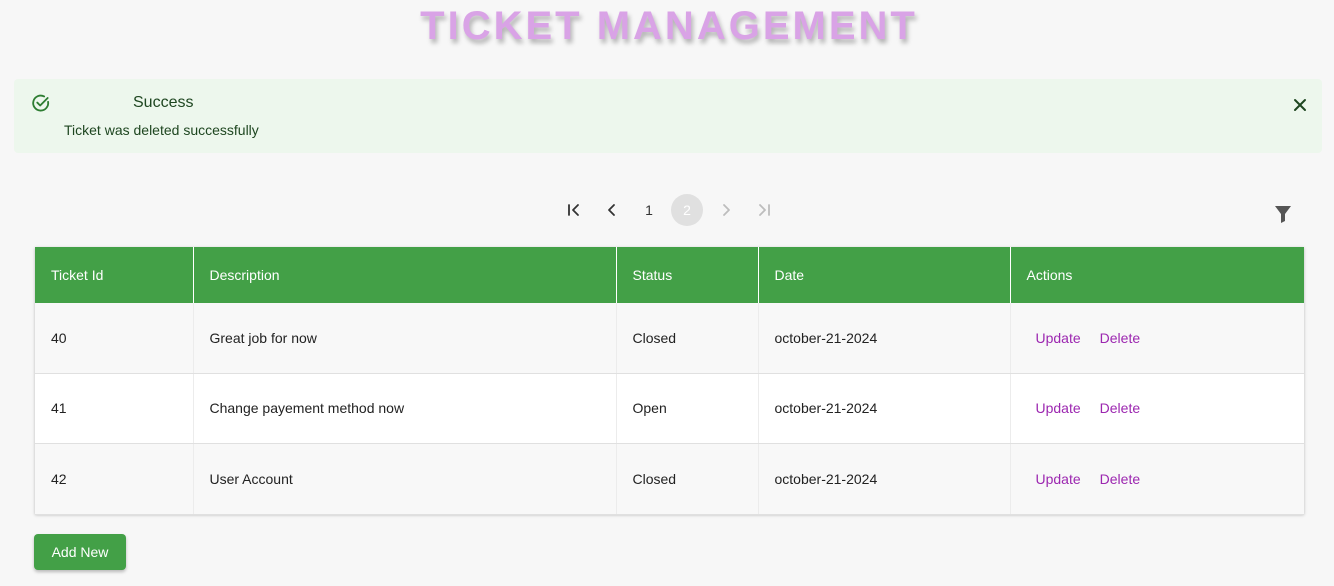 The width and height of the screenshot is (1334, 586). What do you see at coordinates (687, 210) in the screenshot?
I see `page-button-2: 2` at bounding box center [687, 210].